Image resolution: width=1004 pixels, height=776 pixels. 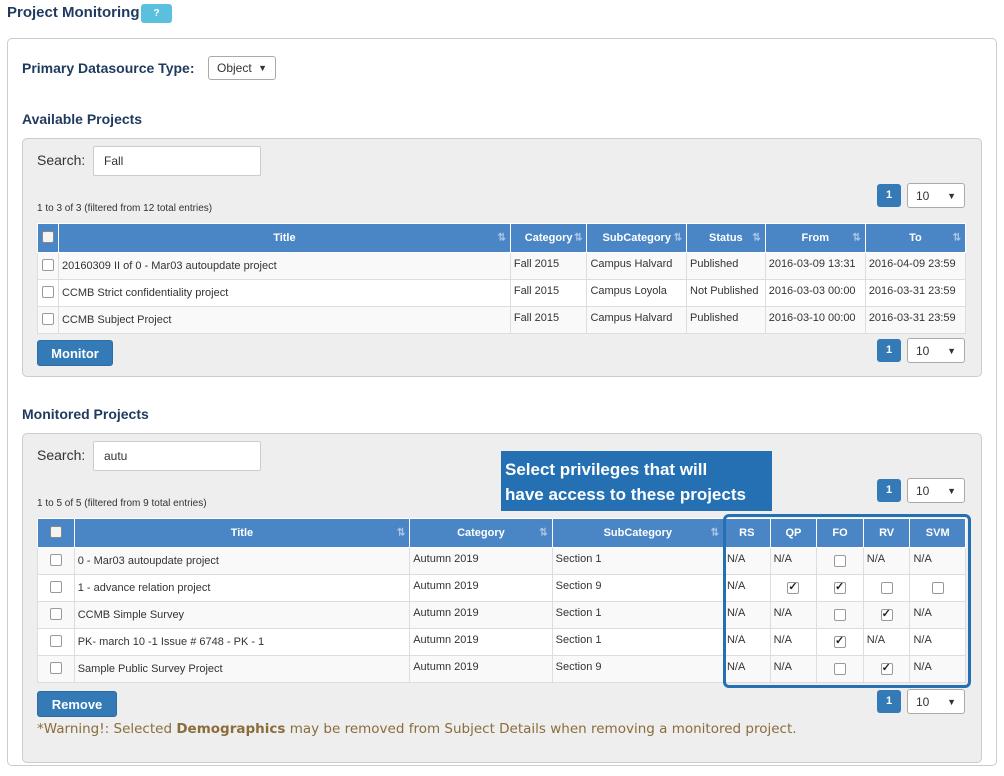 I want to click on datasource-label: Primary Datasource Type:, so click(x=108, y=68).